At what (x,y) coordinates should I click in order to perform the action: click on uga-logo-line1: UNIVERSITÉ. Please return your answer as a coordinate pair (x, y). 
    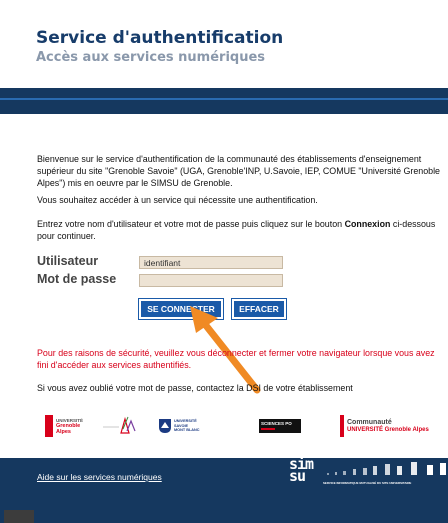
    Looking at the image, I should click on (70, 420).